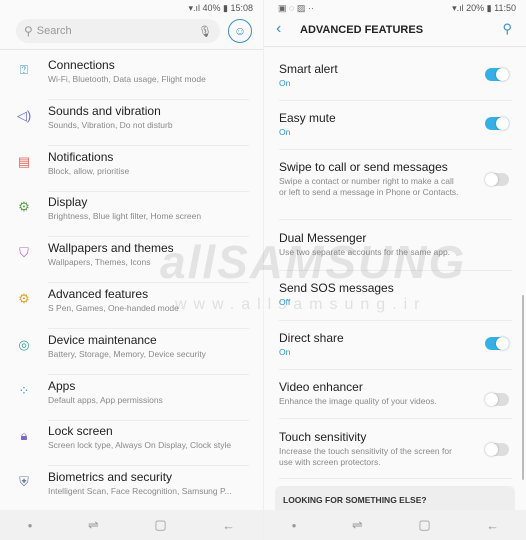 Image resolution: width=526 pixels, height=540 pixels. Describe the element at coordinates (475, 8) in the screenshot. I see `battery-level: 20%` at that location.